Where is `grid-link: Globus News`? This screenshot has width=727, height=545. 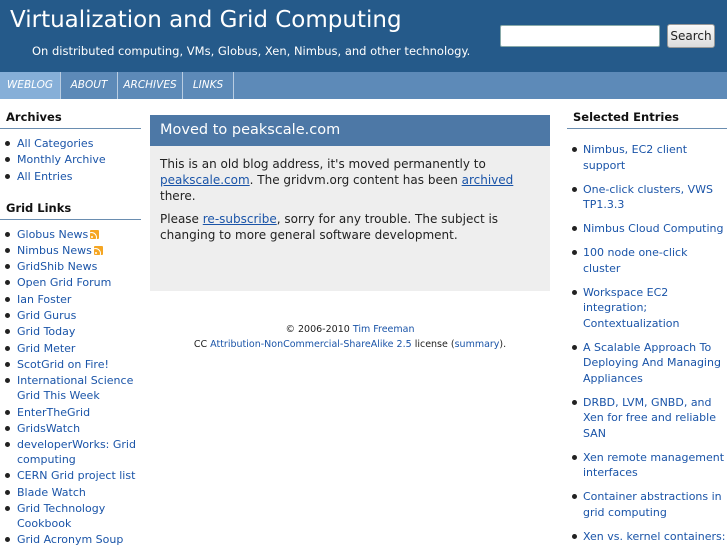
grid-link: Globus News is located at coordinates (70, 234).